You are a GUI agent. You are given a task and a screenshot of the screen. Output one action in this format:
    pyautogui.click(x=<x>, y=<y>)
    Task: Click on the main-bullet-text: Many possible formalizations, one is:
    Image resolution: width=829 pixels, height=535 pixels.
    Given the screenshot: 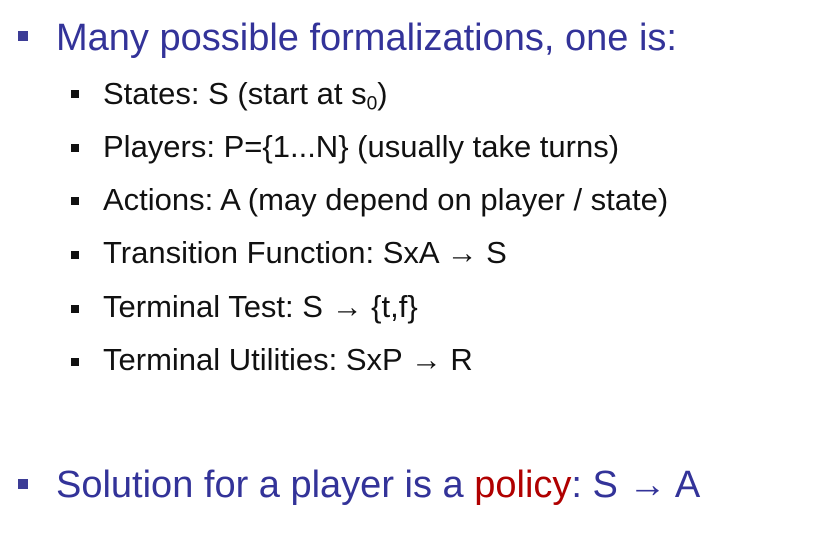 What is the action you would take?
    pyautogui.click(x=366, y=38)
    